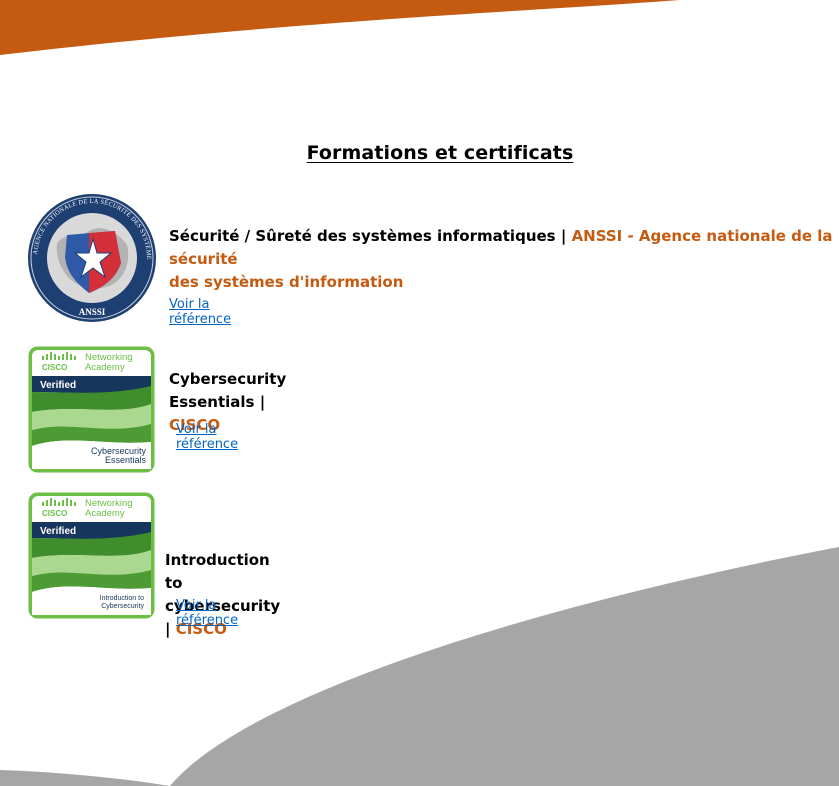  Describe the element at coordinates (122, 598) in the screenshot. I see `course-line1: Introduction to` at that location.